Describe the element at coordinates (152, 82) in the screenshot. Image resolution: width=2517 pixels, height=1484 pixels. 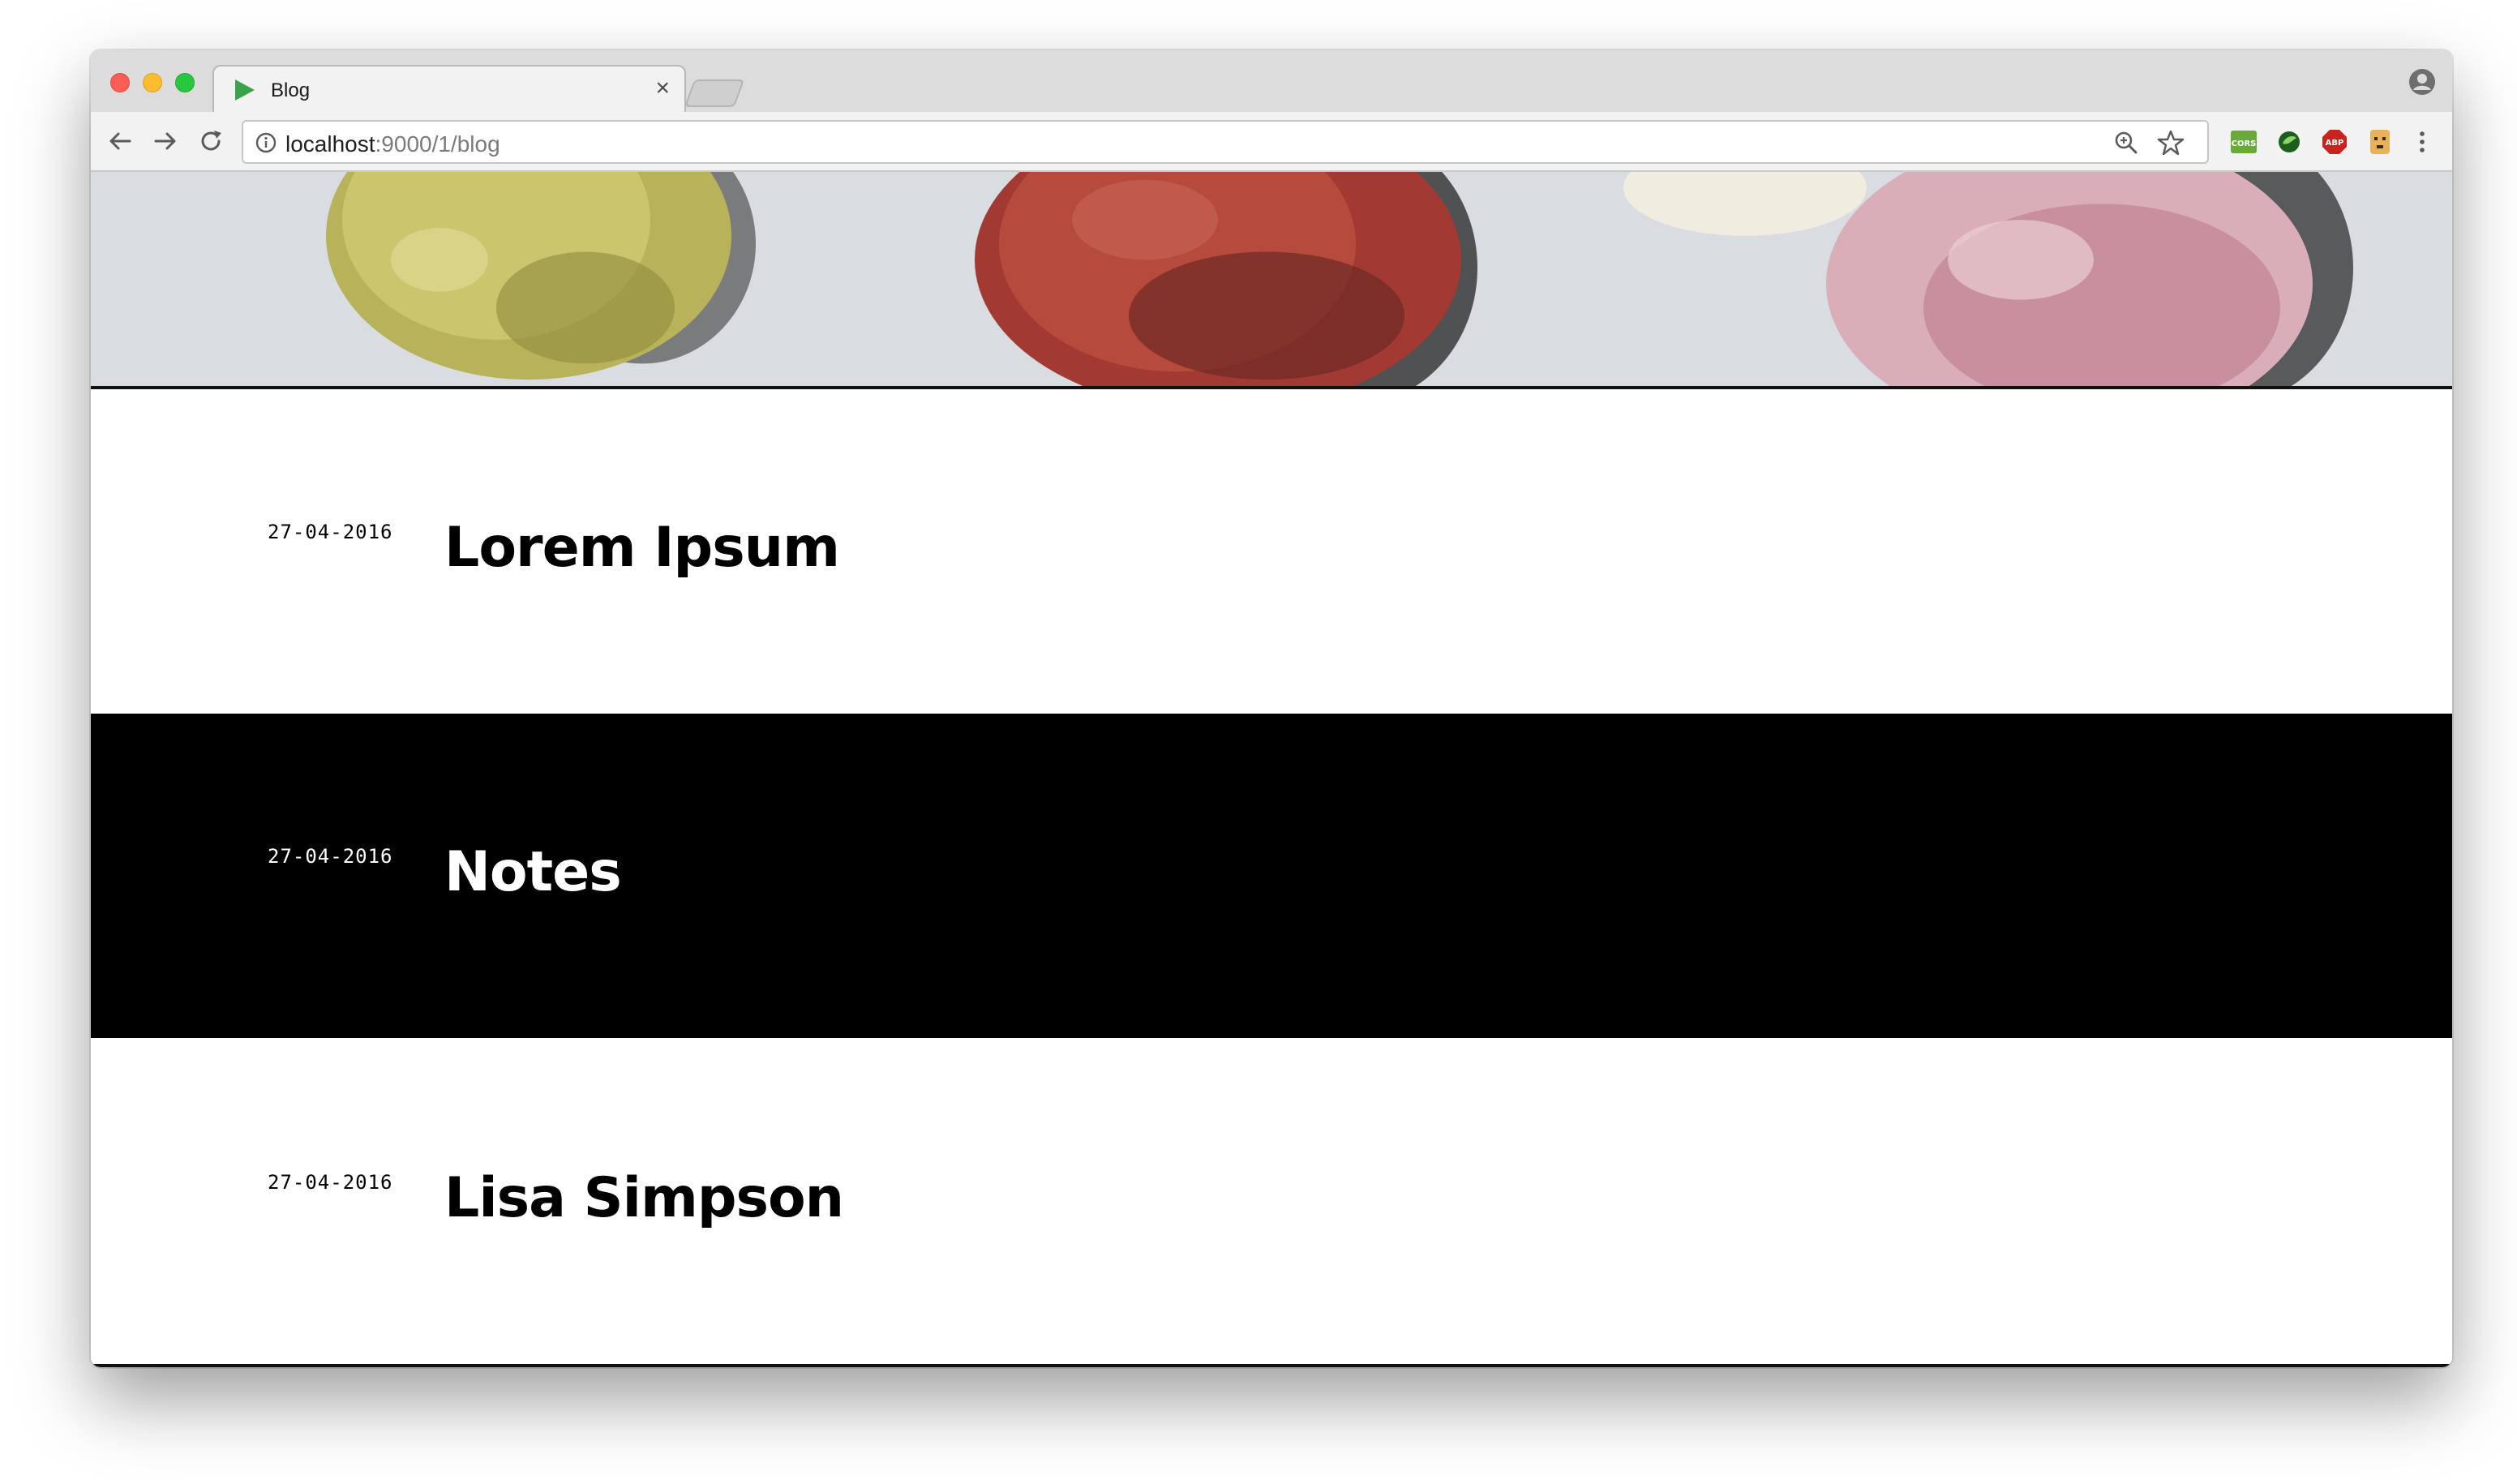
I see `minimize-window-button` at that location.